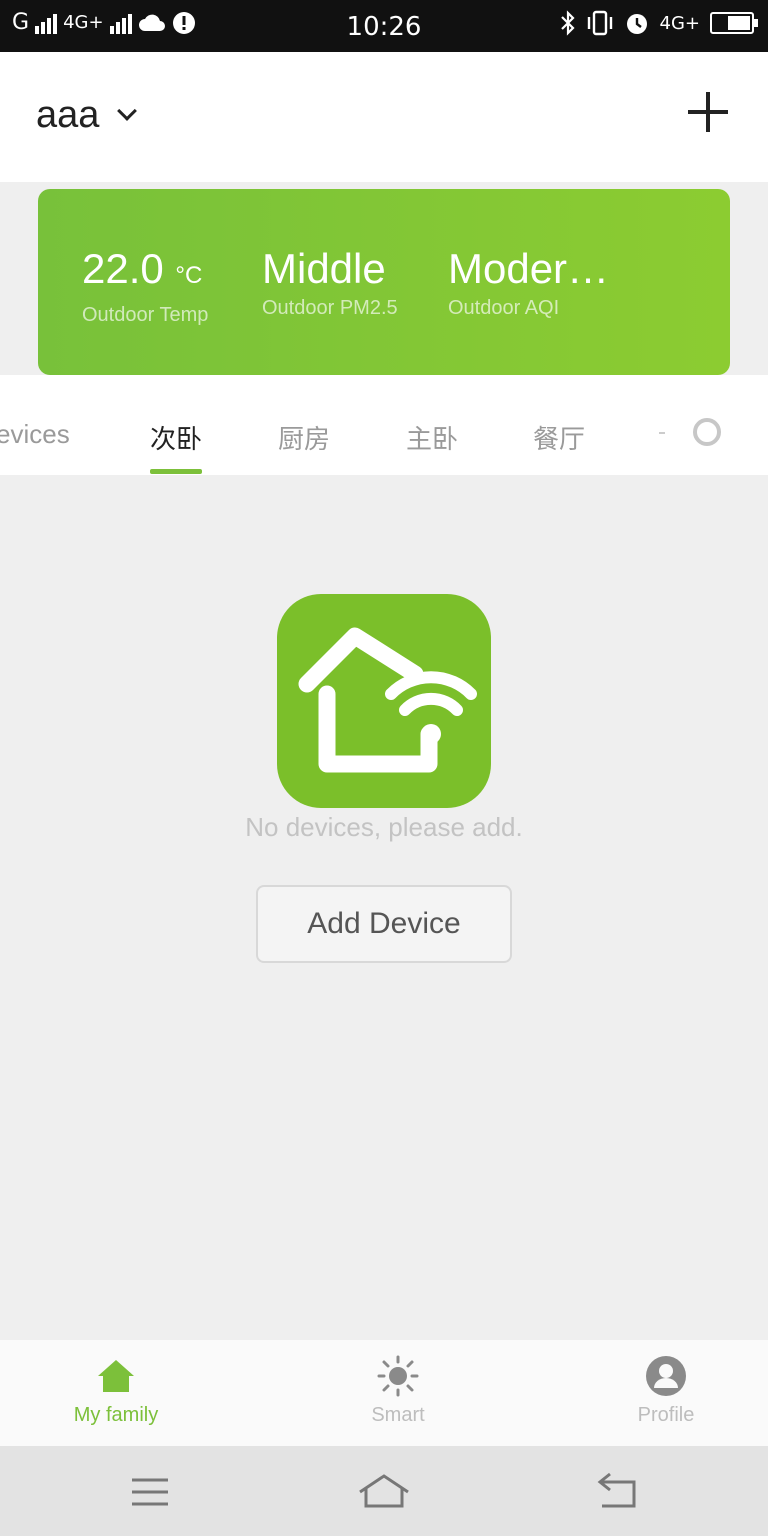 The width and height of the screenshot is (768, 1536). I want to click on aqi-label: Outdoor AQI, so click(504, 308).